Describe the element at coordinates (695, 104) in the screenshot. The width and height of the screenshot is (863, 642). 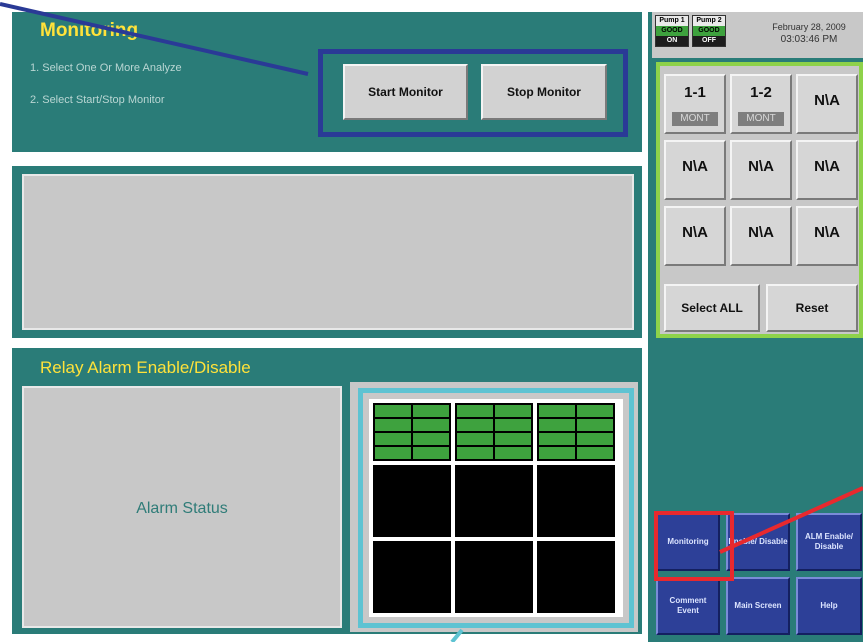
I see `analyzer-button-1: 1-1 MONT` at that location.